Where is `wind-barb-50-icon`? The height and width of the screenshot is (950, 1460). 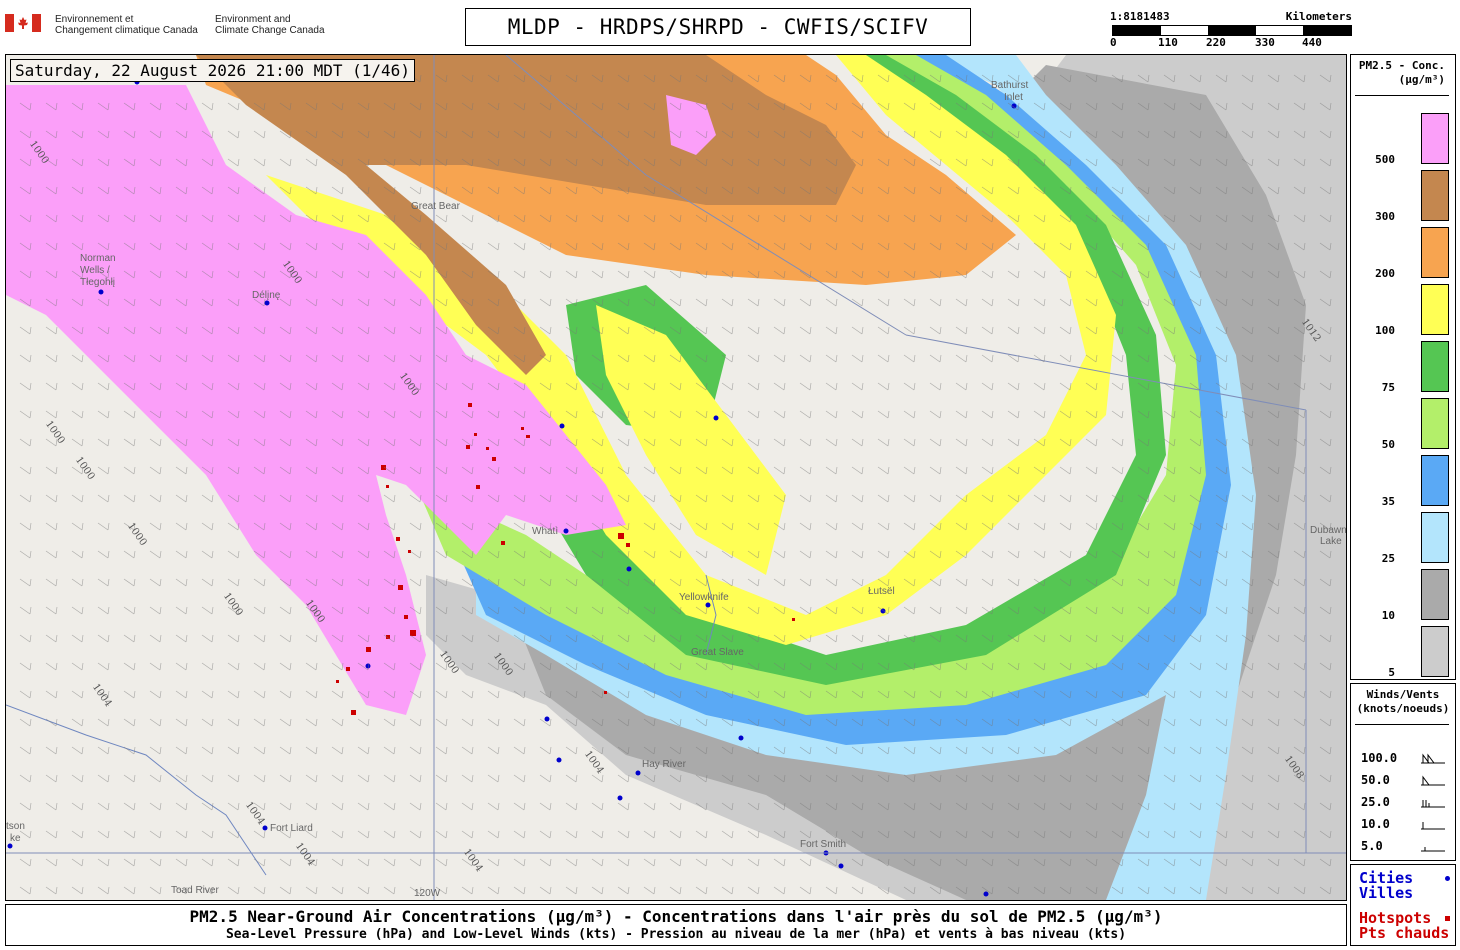 wind-barb-50-icon is located at coordinates (1433, 780).